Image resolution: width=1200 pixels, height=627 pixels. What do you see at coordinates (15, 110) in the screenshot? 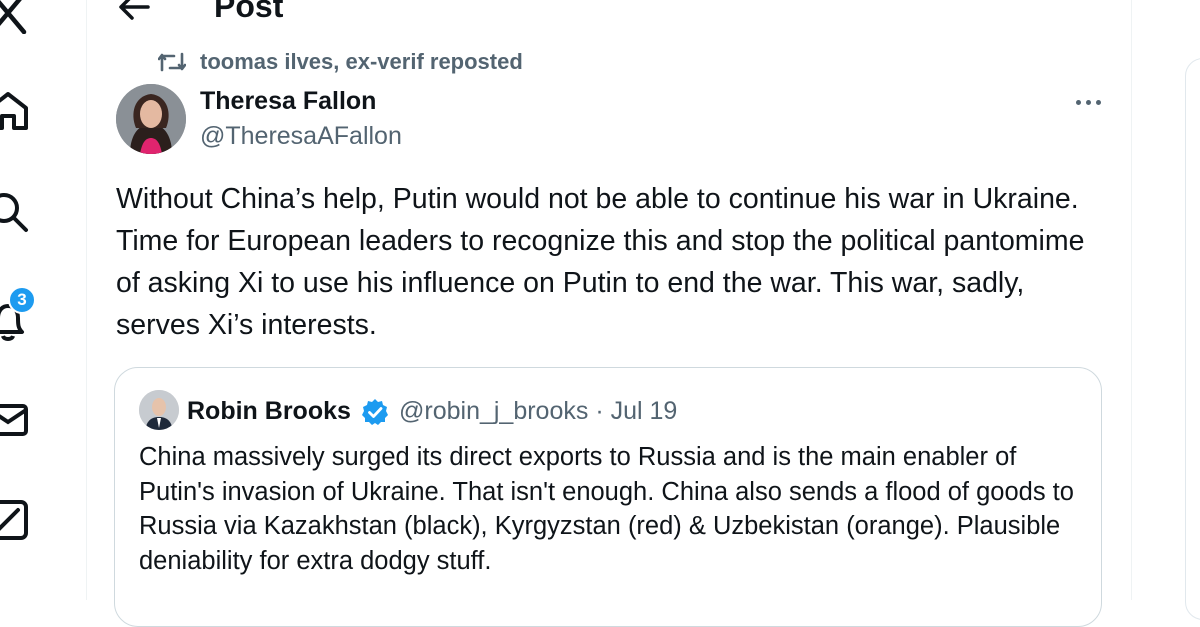
I see `home-icon` at bounding box center [15, 110].